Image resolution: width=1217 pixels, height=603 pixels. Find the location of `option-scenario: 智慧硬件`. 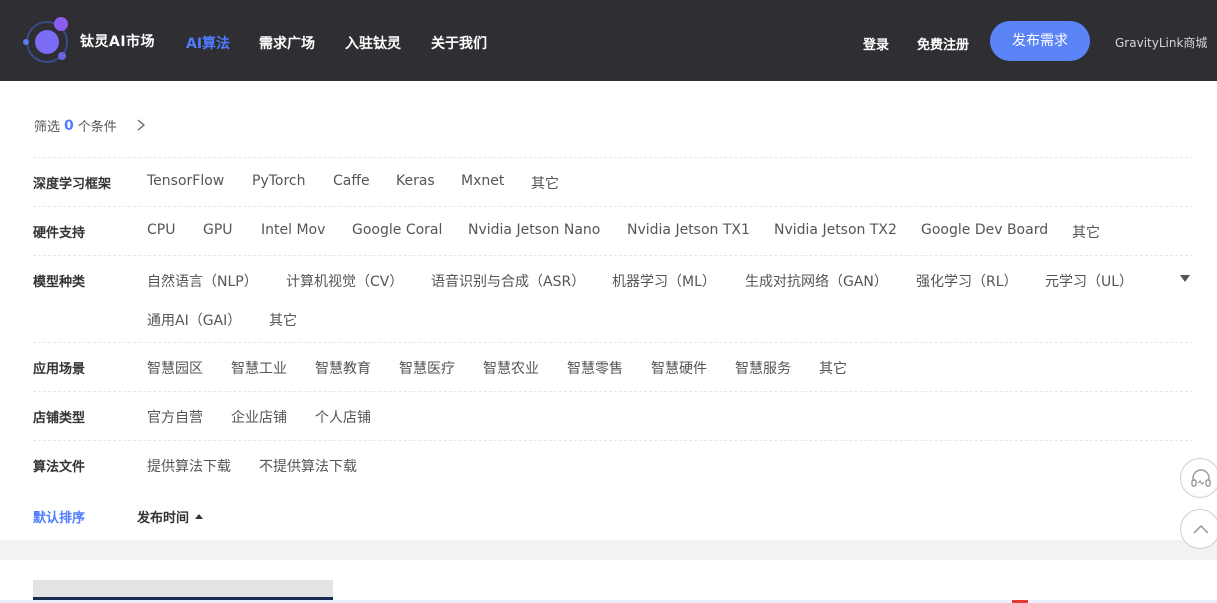

option-scenario: 智慧硬件 is located at coordinates (679, 368).